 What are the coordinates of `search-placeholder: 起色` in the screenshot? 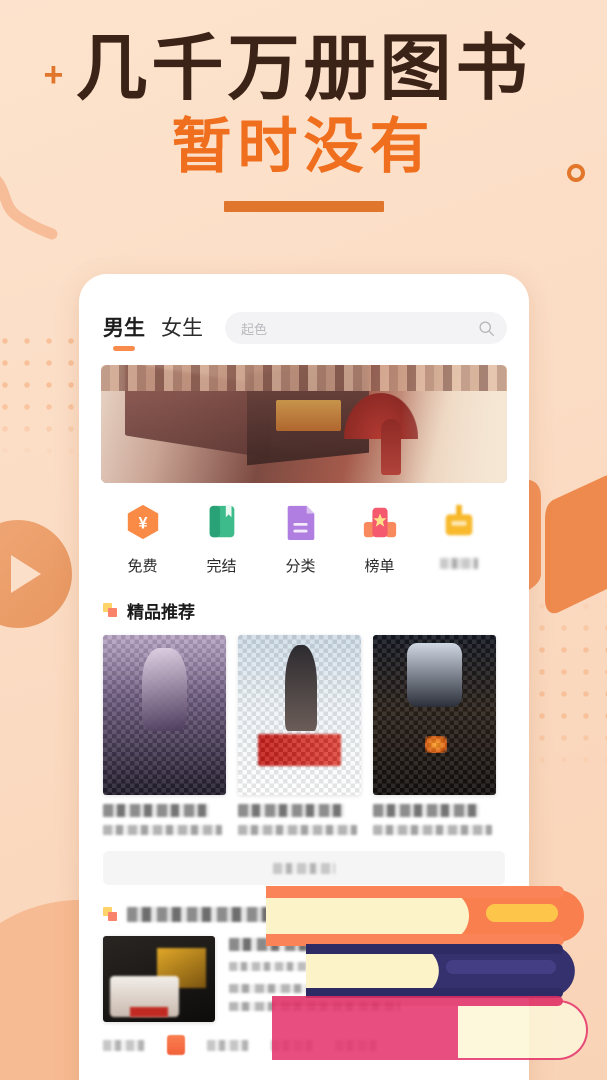 It's located at (254, 329).